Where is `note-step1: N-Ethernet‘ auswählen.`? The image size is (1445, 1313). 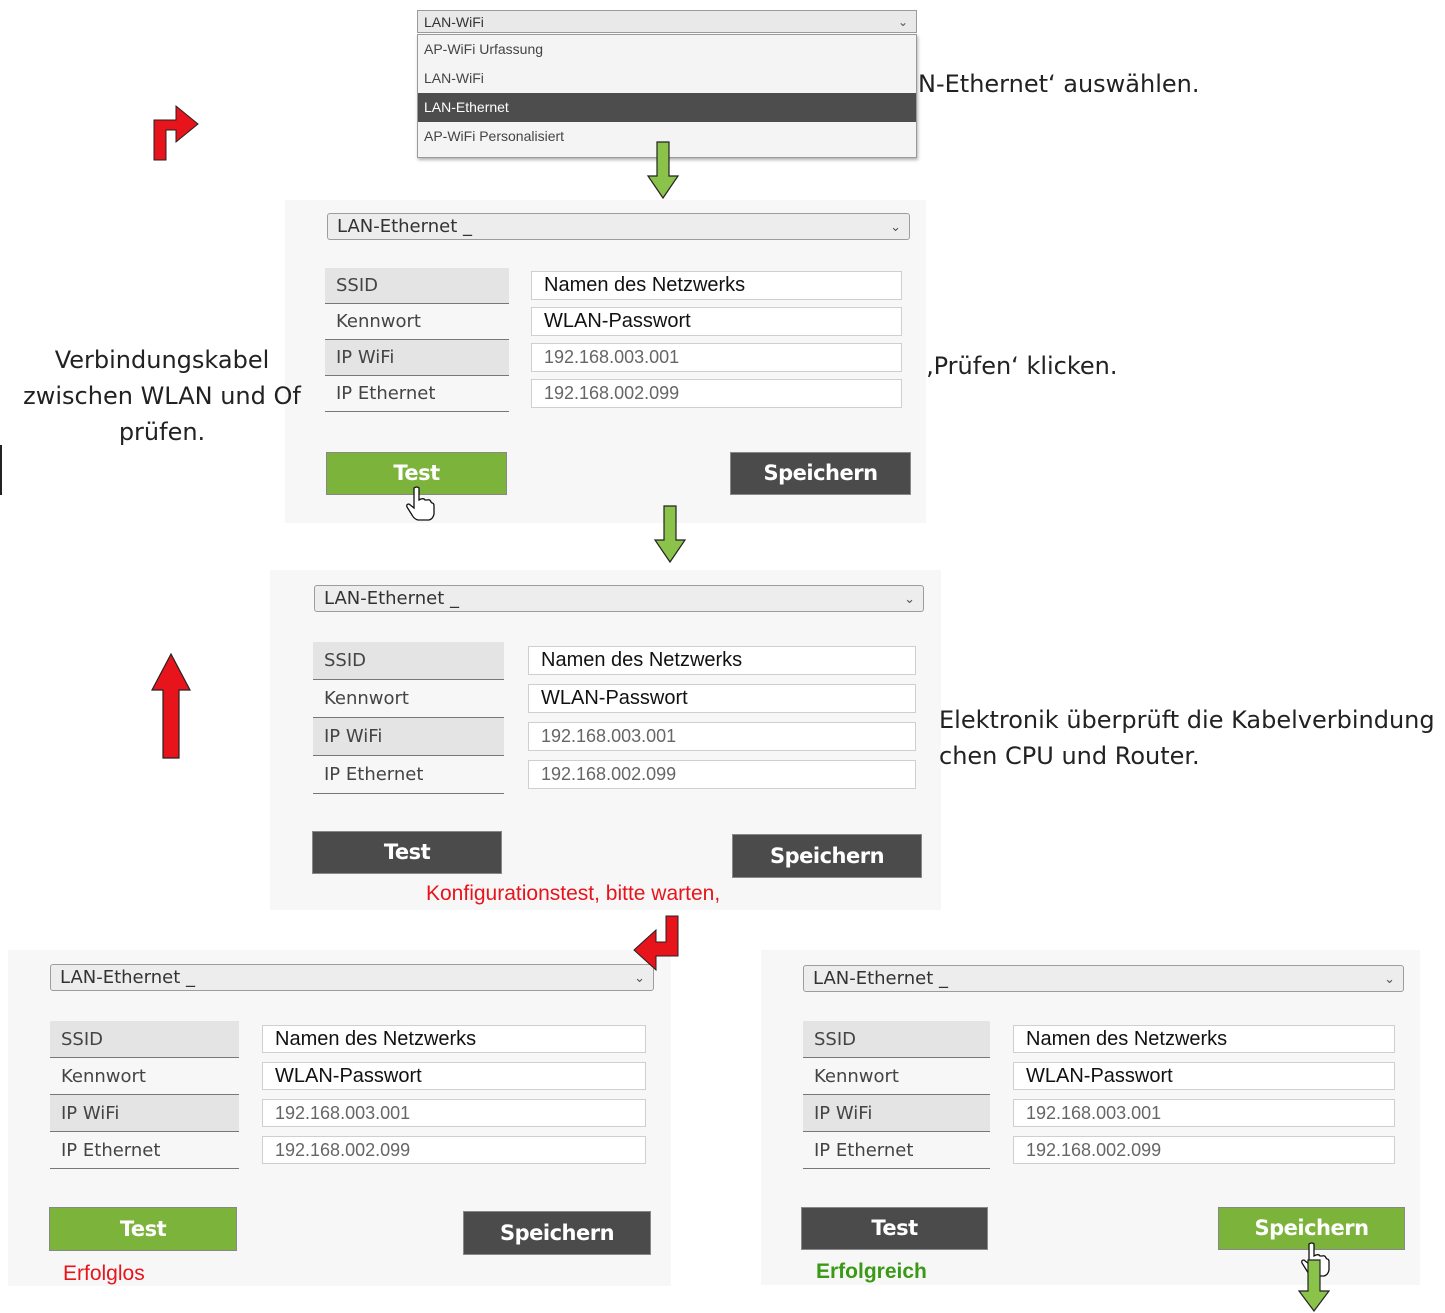 note-step1: N-Ethernet‘ auswählen. is located at coordinates (1059, 84).